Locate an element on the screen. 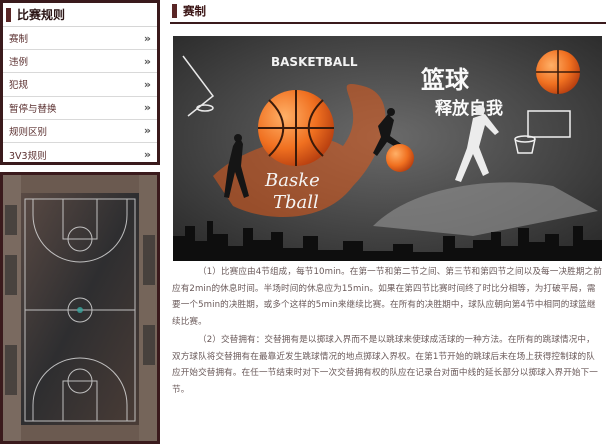  content-header: 赛制 is located at coordinates (388, 12).